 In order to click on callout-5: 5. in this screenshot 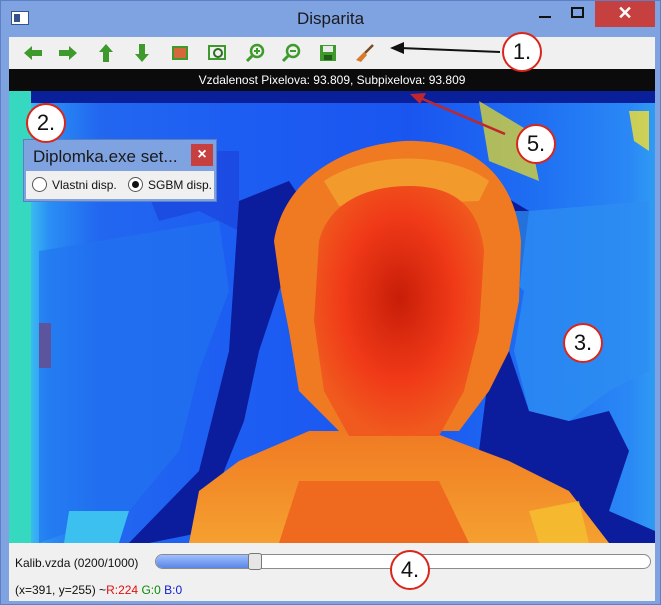, I will do `click(536, 144)`.